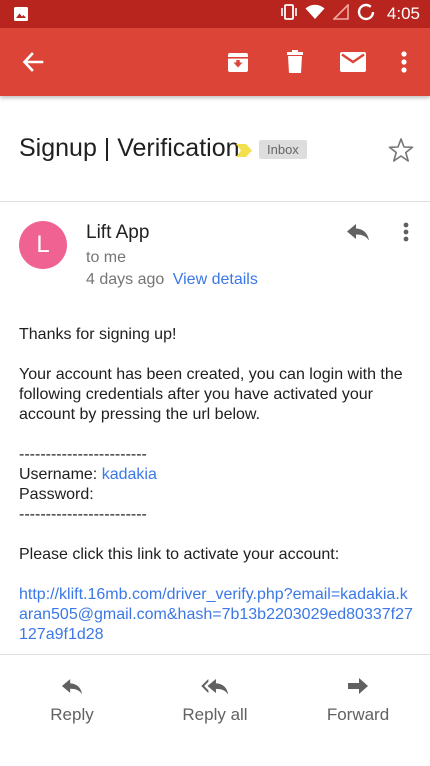  Describe the element at coordinates (43, 245) in the screenshot. I see `sender-avatar: L` at that location.